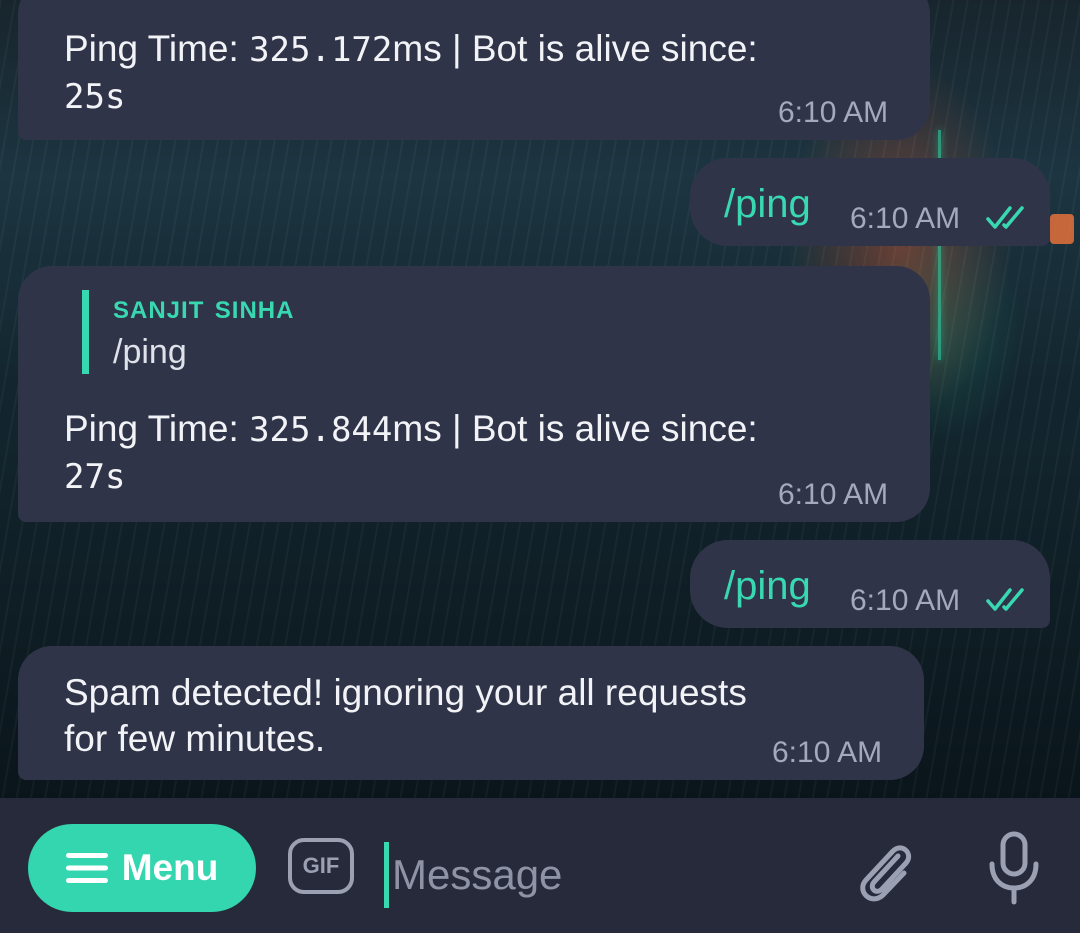 The height and width of the screenshot is (933, 1080). Describe the element at coordinates (86, 868) in the screenshot. I see `hamburger-icon` at that location.